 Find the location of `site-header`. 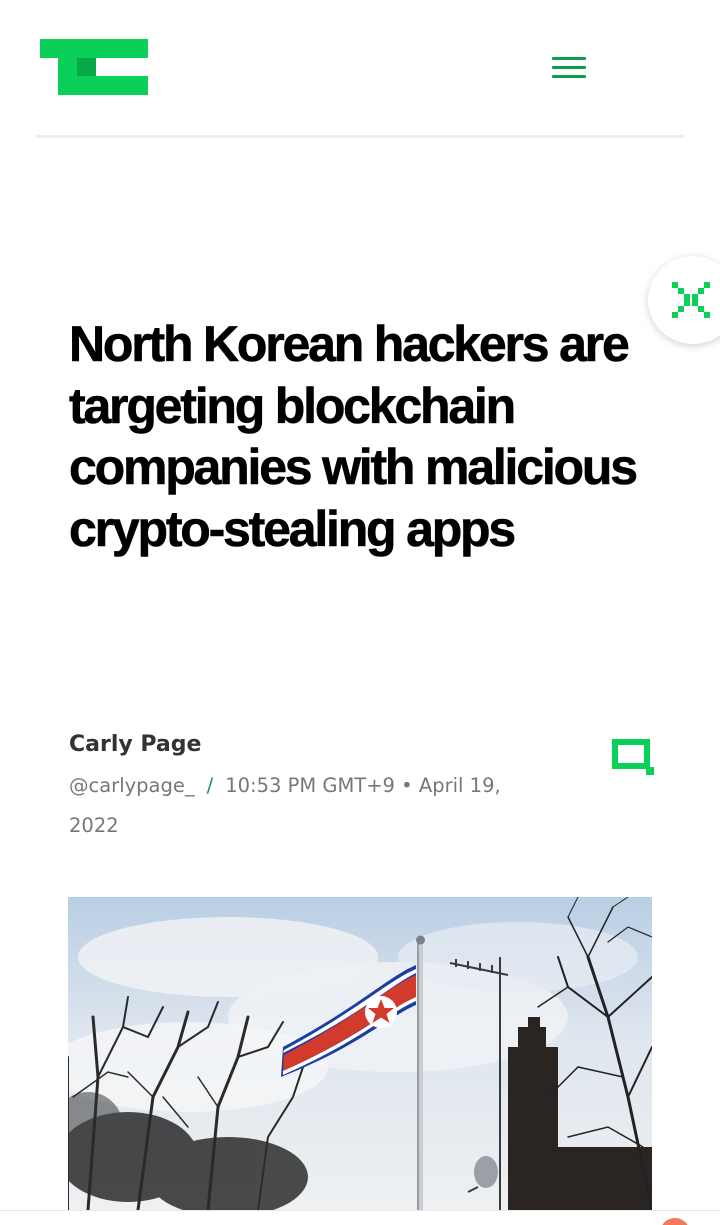

site-header is located at coordinates (360, 69).